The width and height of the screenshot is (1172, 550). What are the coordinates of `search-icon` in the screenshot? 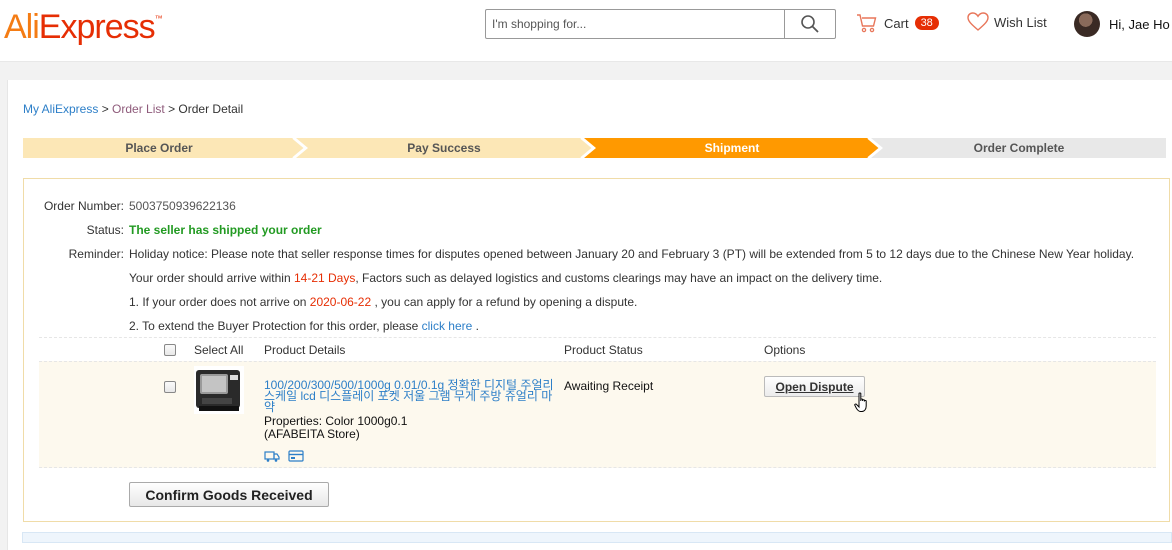 It's located at (810, 24).